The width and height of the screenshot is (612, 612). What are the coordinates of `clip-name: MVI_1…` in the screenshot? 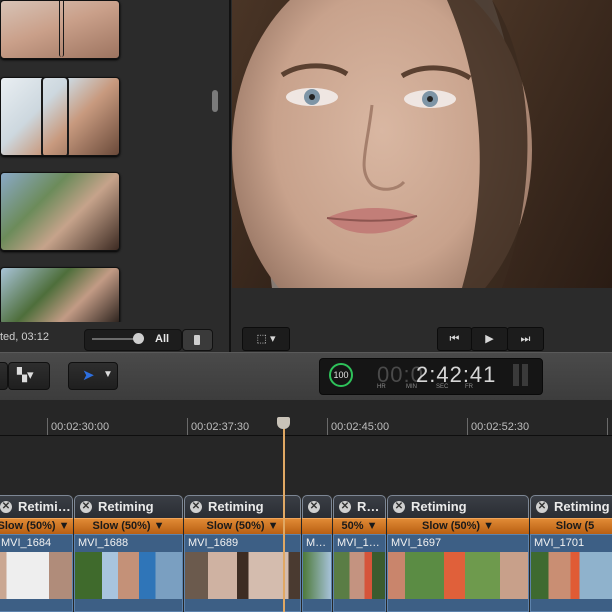 It's located at (358, 543).